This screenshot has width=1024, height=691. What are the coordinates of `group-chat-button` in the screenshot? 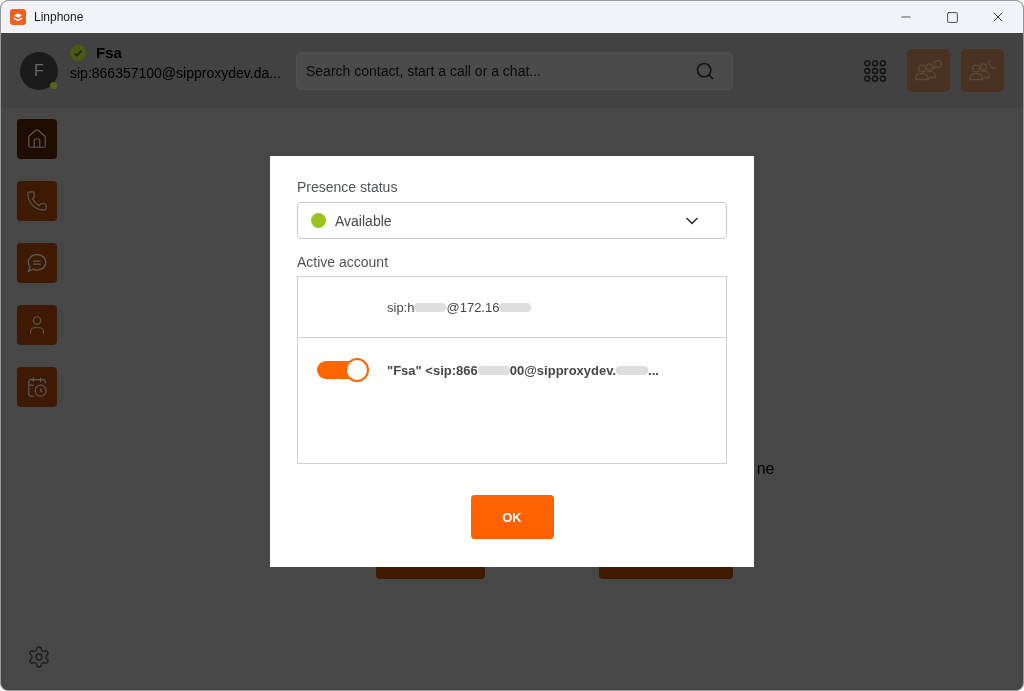 It's located at (928, 70).